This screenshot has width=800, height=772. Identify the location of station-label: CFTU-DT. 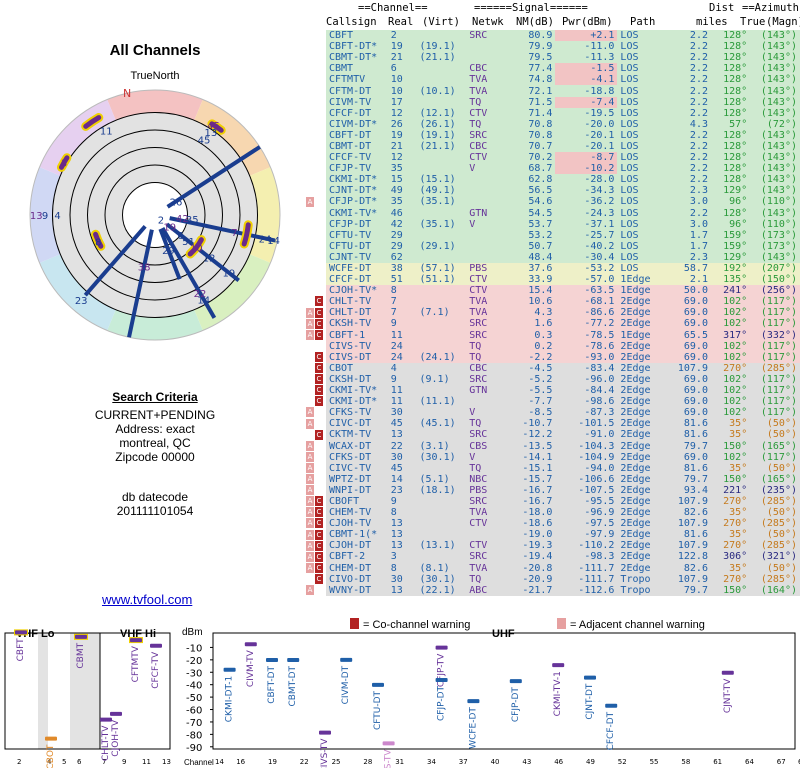
(378, 710).